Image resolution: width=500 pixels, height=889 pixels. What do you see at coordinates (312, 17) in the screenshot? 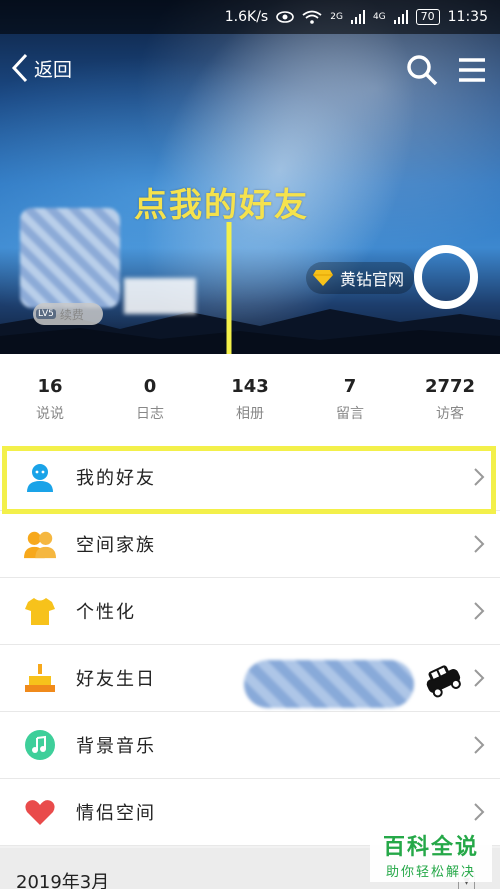
I see `wifi-icon` at bounding box center [312, 17].